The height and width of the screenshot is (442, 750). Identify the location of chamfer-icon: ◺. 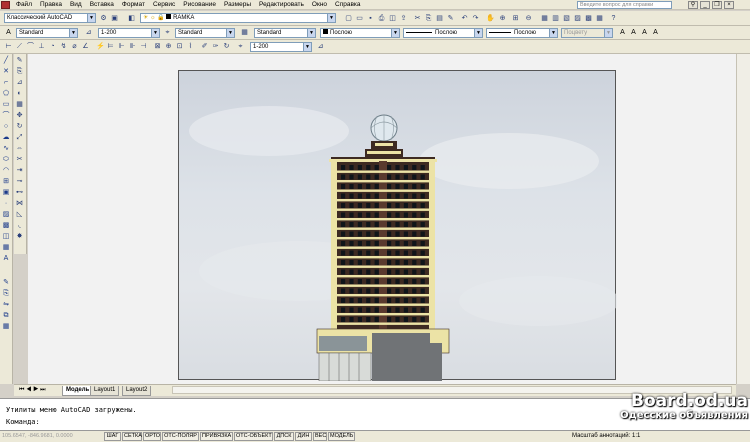
(19, 214).